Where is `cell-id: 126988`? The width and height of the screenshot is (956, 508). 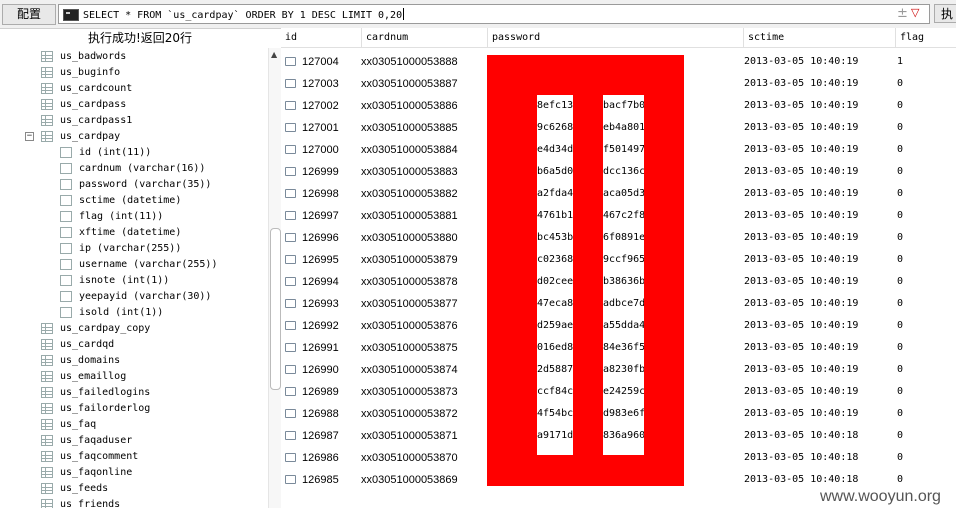 cell-id: 126988 is located at coordinates (320, 414).